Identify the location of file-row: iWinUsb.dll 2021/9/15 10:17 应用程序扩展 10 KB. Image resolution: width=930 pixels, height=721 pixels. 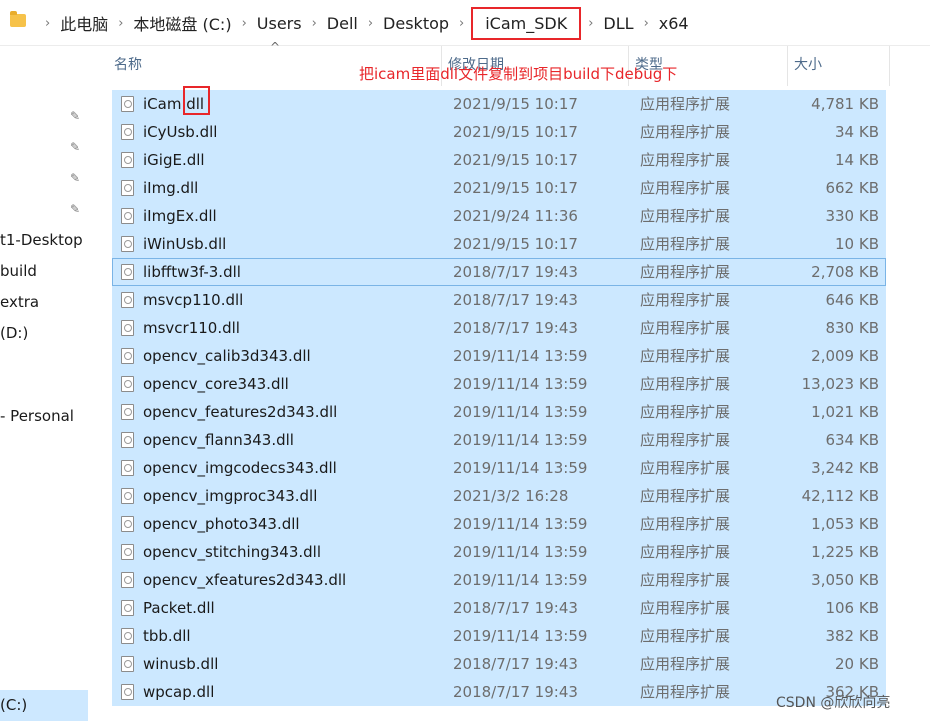
(499, 244).